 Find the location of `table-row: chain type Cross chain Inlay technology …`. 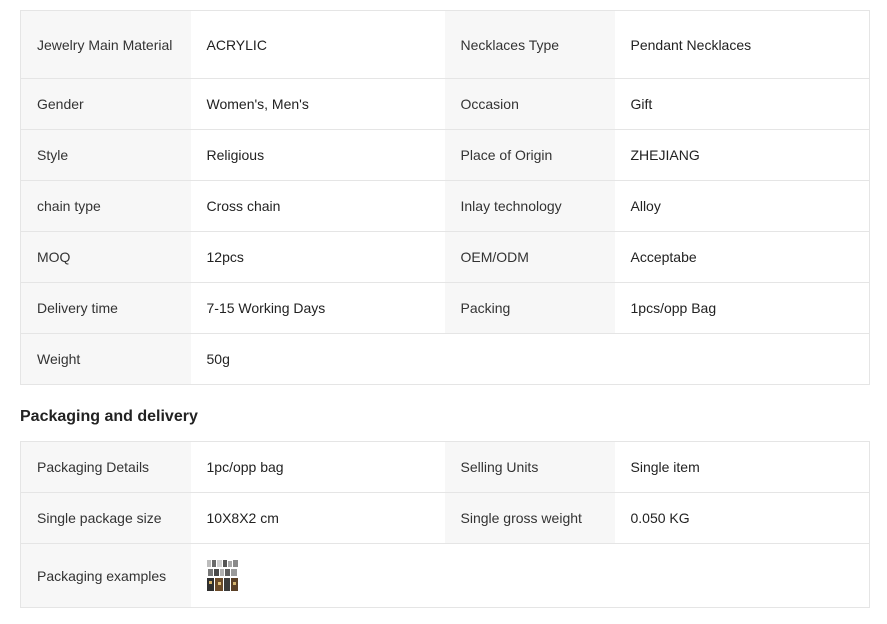

table-row: chain type Cross chain Inlay technology … is located at coordinates (445, 206).